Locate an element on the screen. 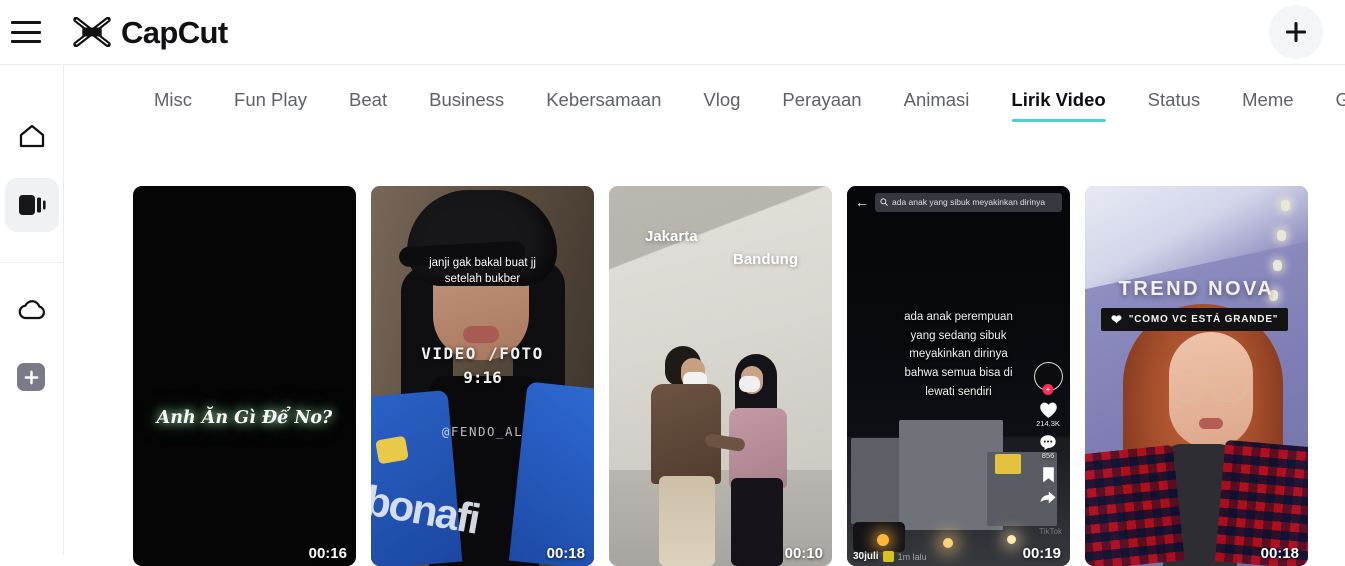  tiktok-post-meta: 30juli 1m lalu is located at coordinates (890, 556).